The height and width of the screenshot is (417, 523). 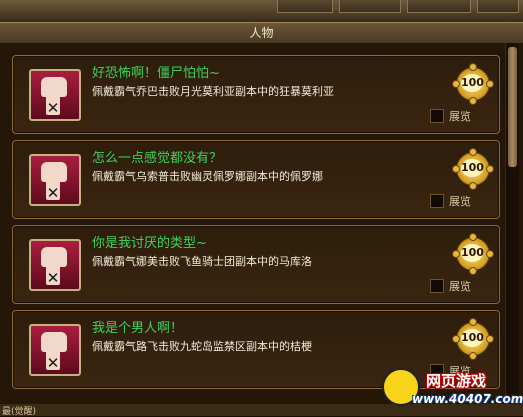 I want to click on achievement-title: 好恐怖啊！僵尸怕怕~, so click(x=156, y=73).